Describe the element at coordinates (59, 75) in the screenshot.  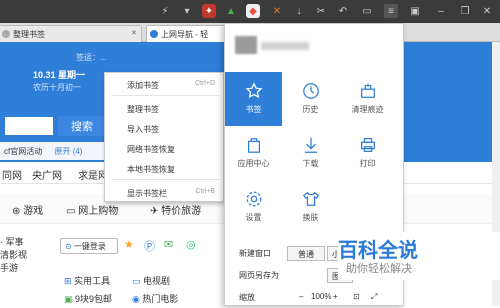
I see `date-text: 10.31 星期一` at that location.